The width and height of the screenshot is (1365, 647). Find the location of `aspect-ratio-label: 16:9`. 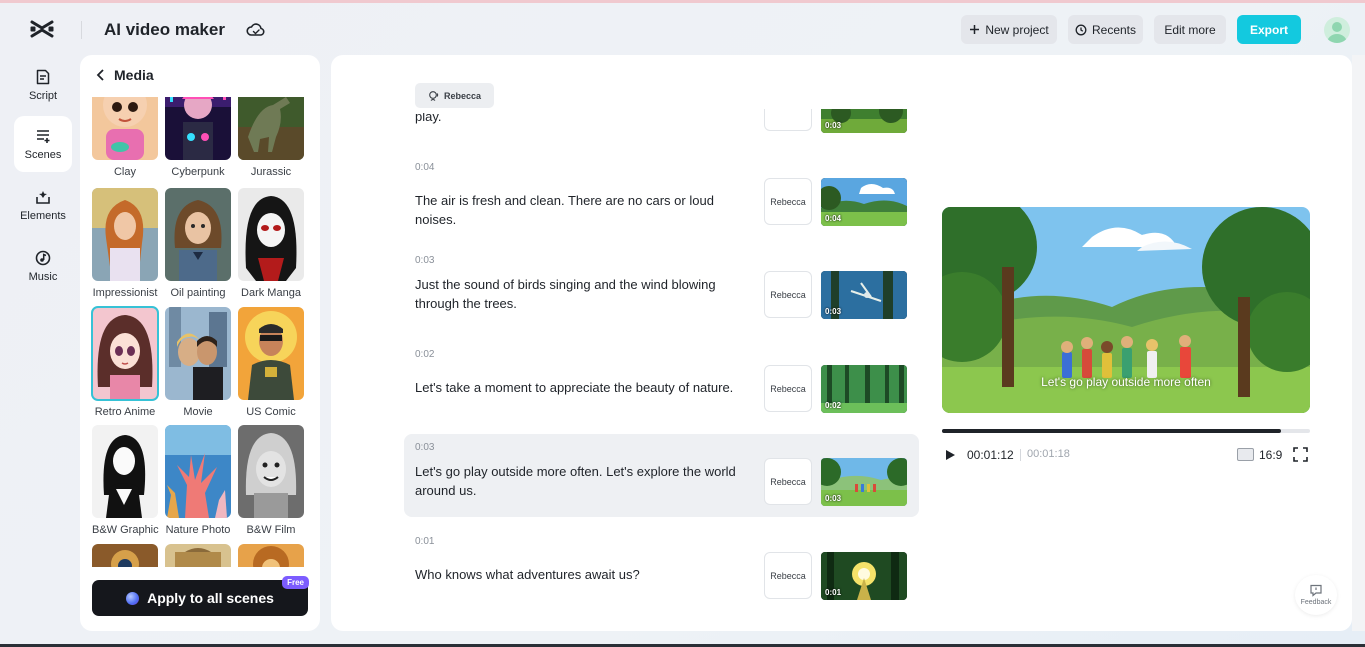

aspect-ratio-label: 16:9 is located at coordinates (1270, 455).